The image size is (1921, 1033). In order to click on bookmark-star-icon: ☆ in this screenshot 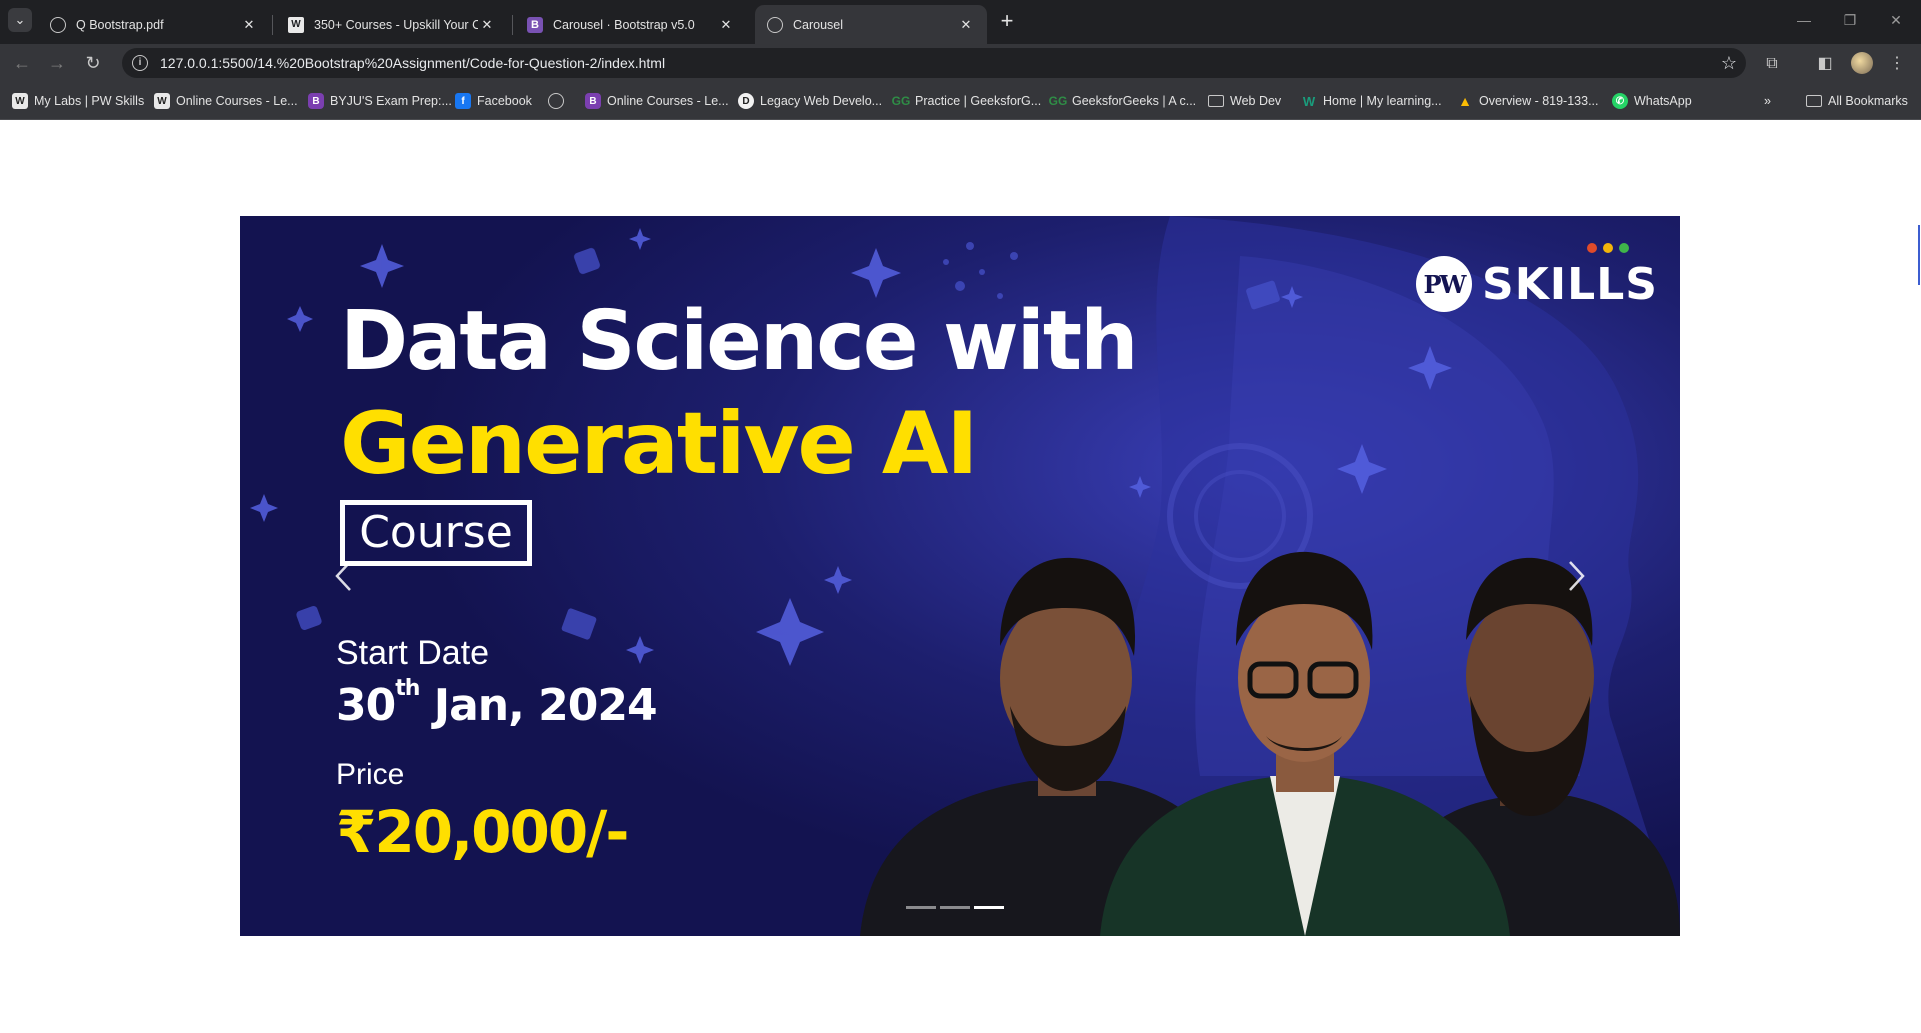, I will do `click(1729, 63)`.